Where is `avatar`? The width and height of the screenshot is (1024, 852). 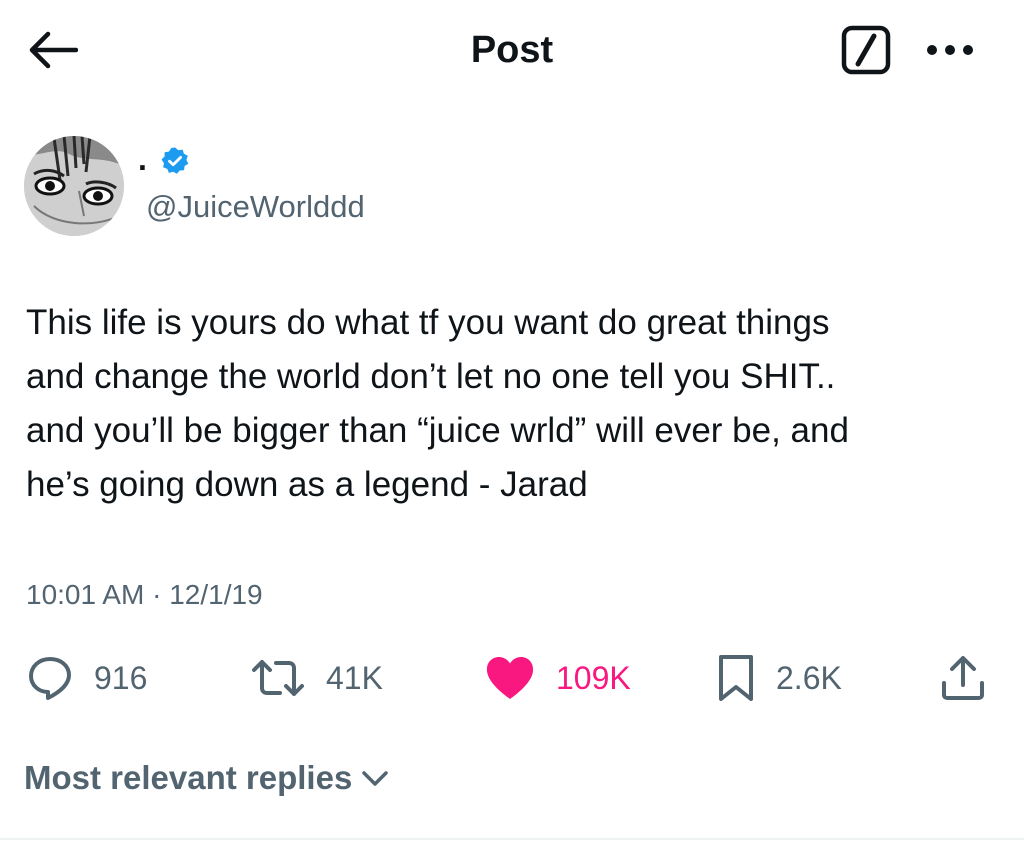
avatar is located at coordinates (74, 186).